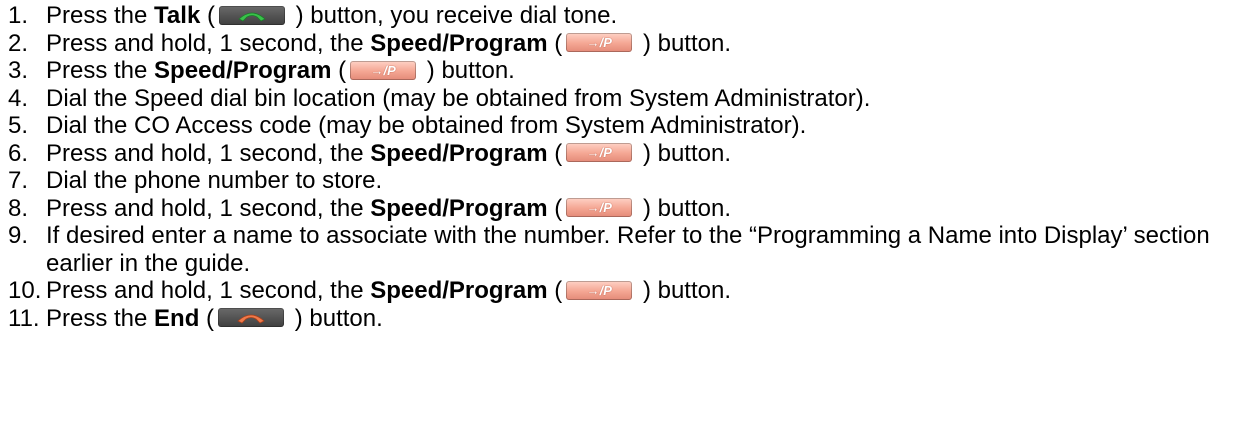  Describe the element at coordinates (177, 15) in the screenshot. I see `button-name: Talk` at that location.